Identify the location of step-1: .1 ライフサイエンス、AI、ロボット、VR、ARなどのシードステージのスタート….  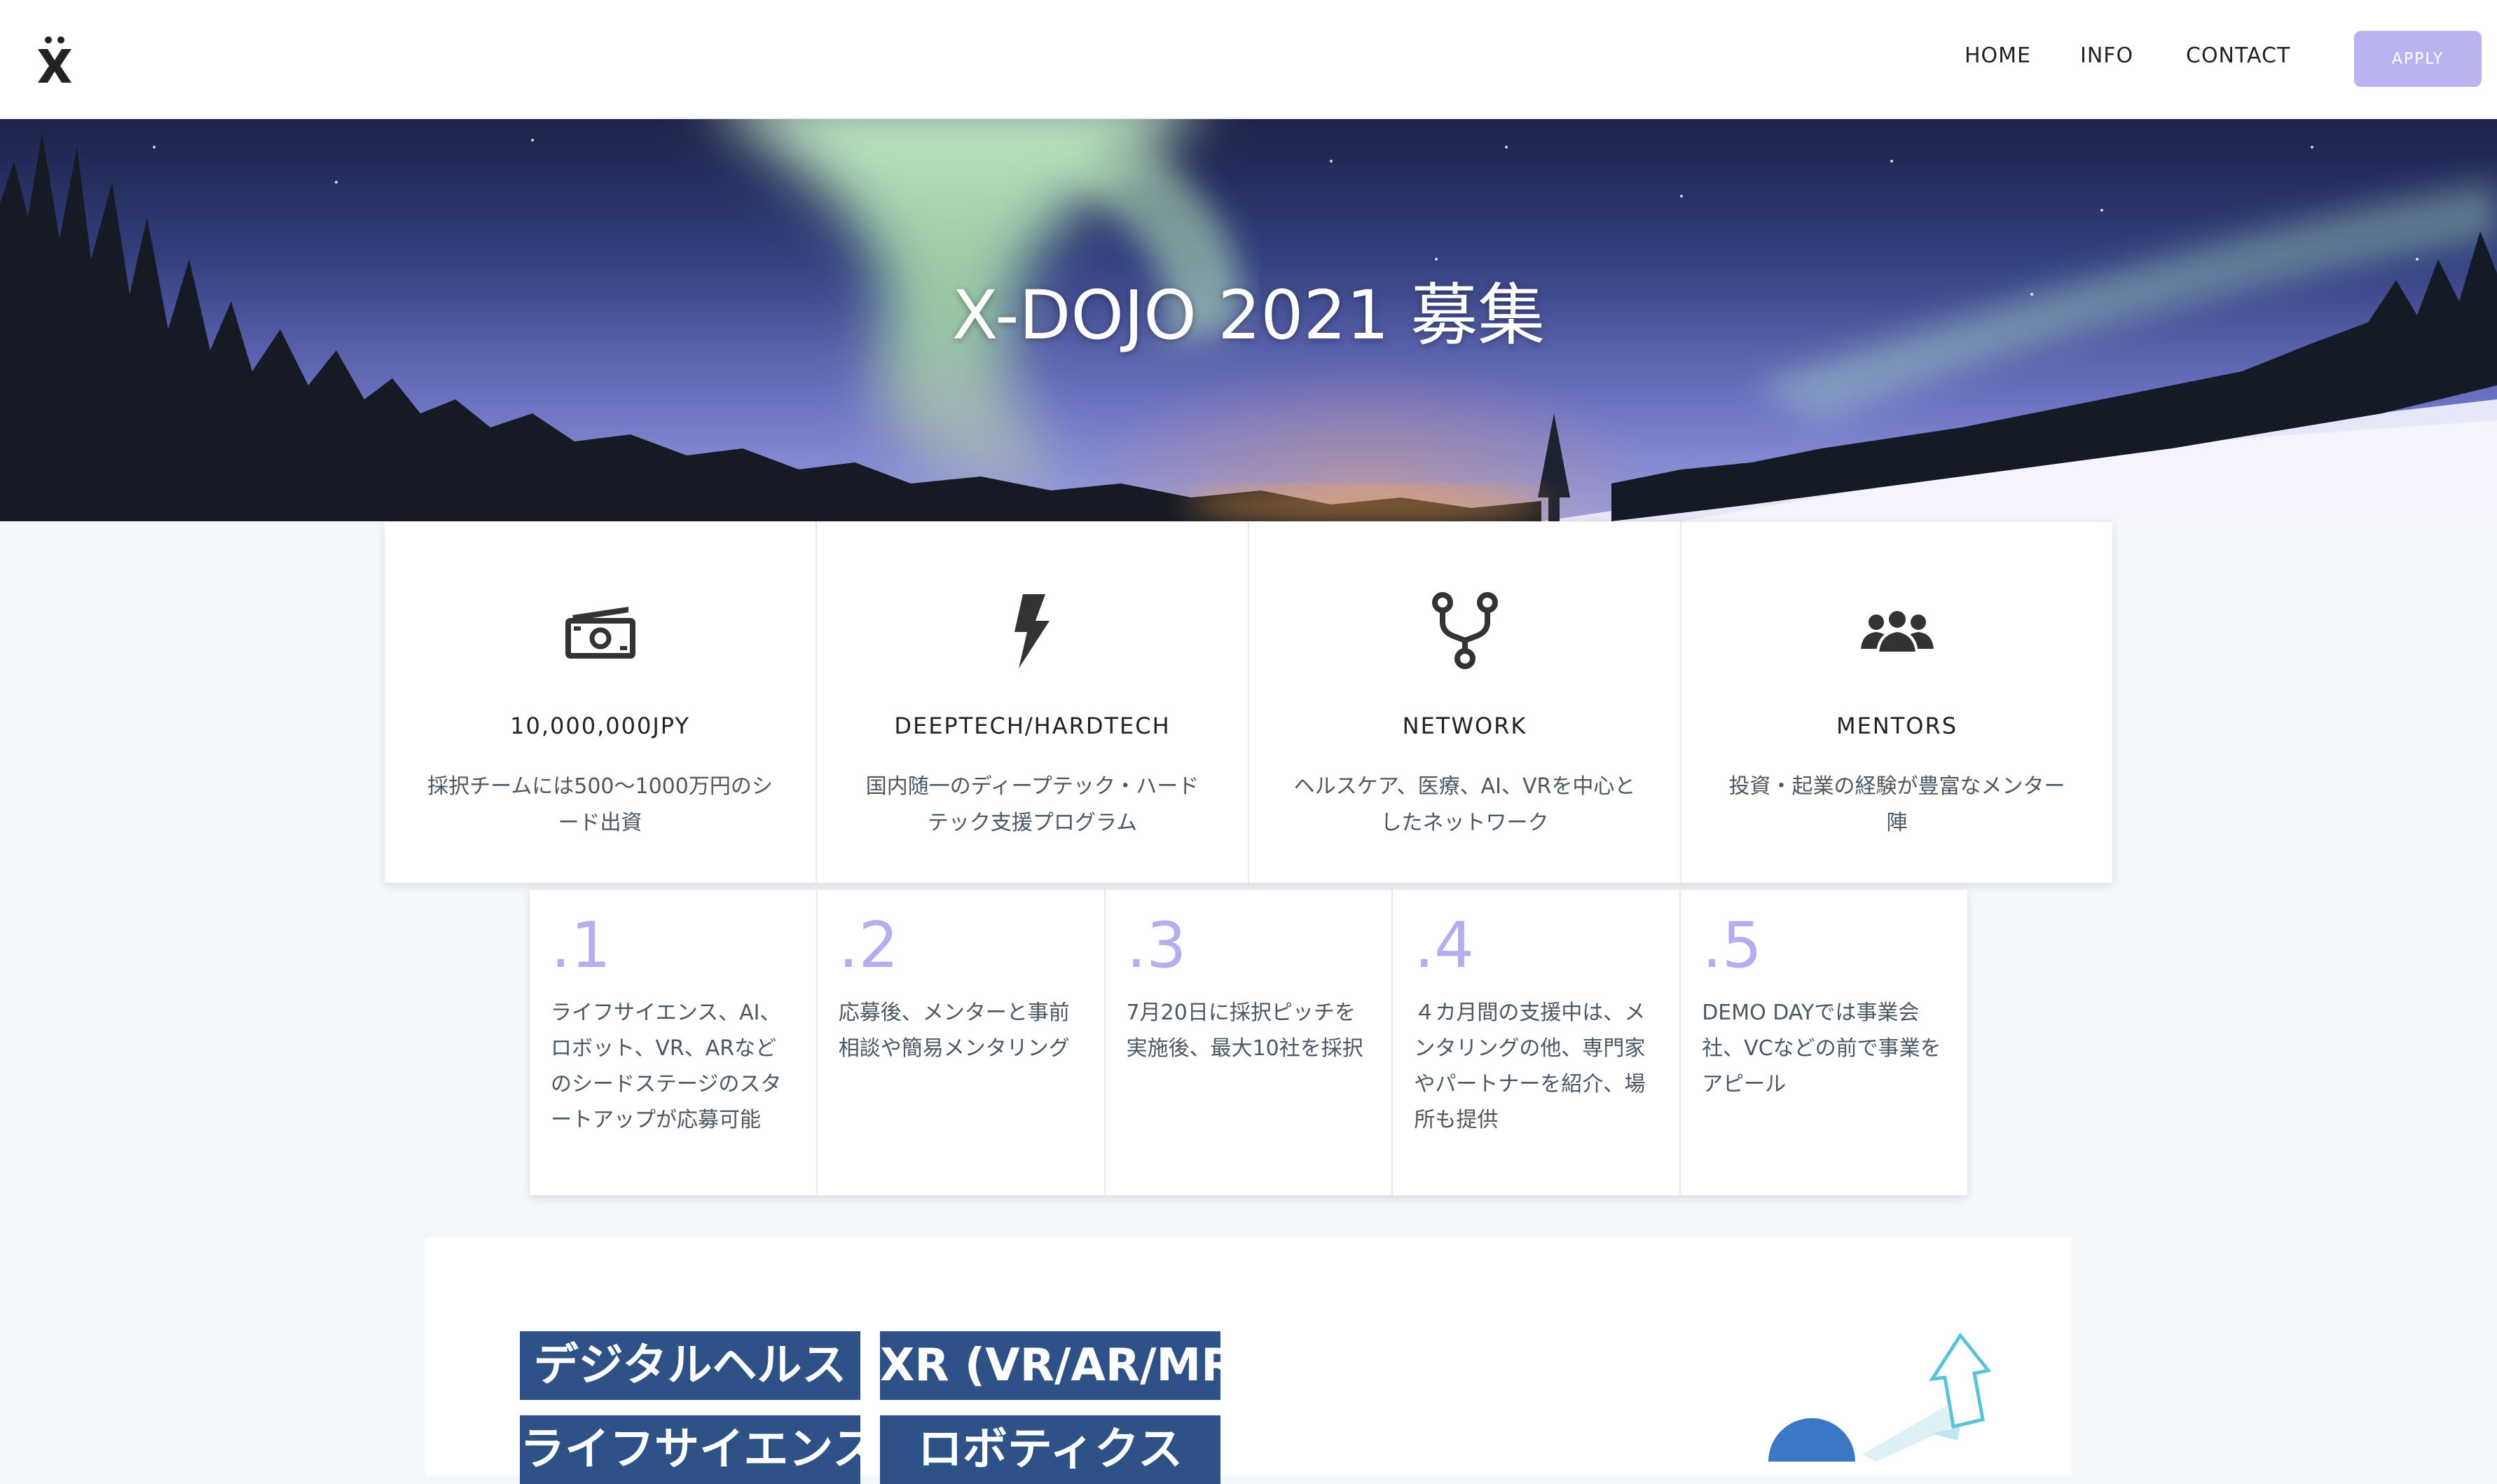
(674, 1042).